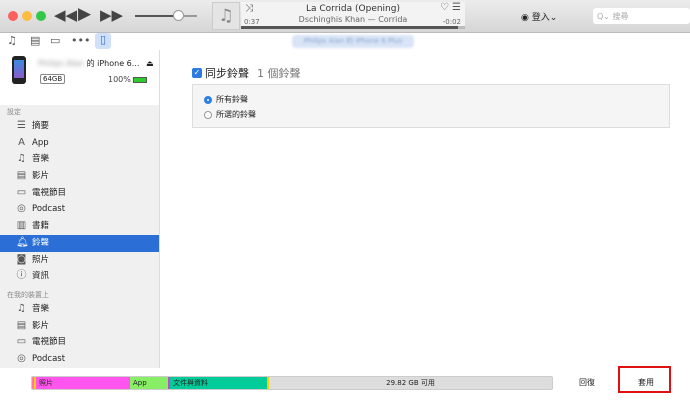  What do you see at coordinates (21, 125) in the screenshot?
I see `summary-icon: ☰` at bounding box center [21, 125].